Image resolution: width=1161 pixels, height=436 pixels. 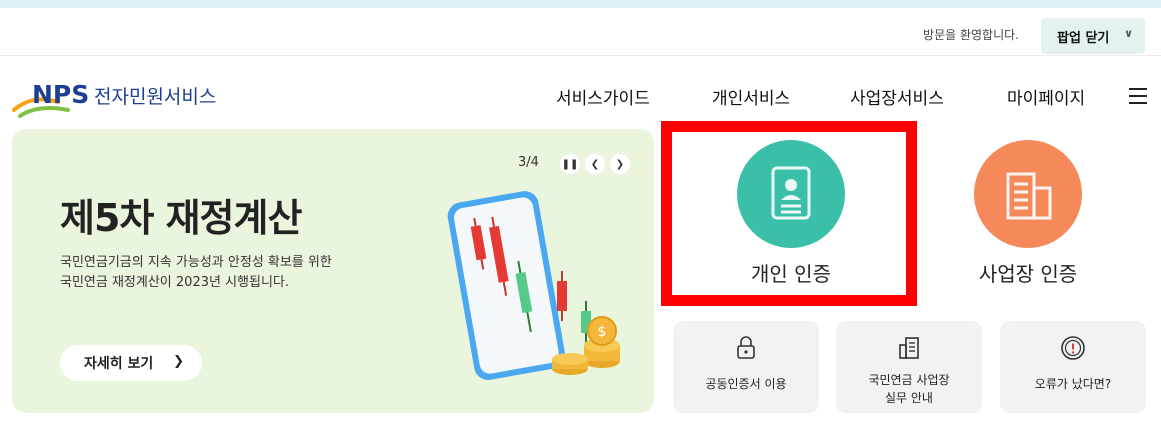 What do you see at coordinates (1083, 38) in the screenshot?
I see `popup-close-label: 팝업 닫기` at bounding box center [1083, 38].